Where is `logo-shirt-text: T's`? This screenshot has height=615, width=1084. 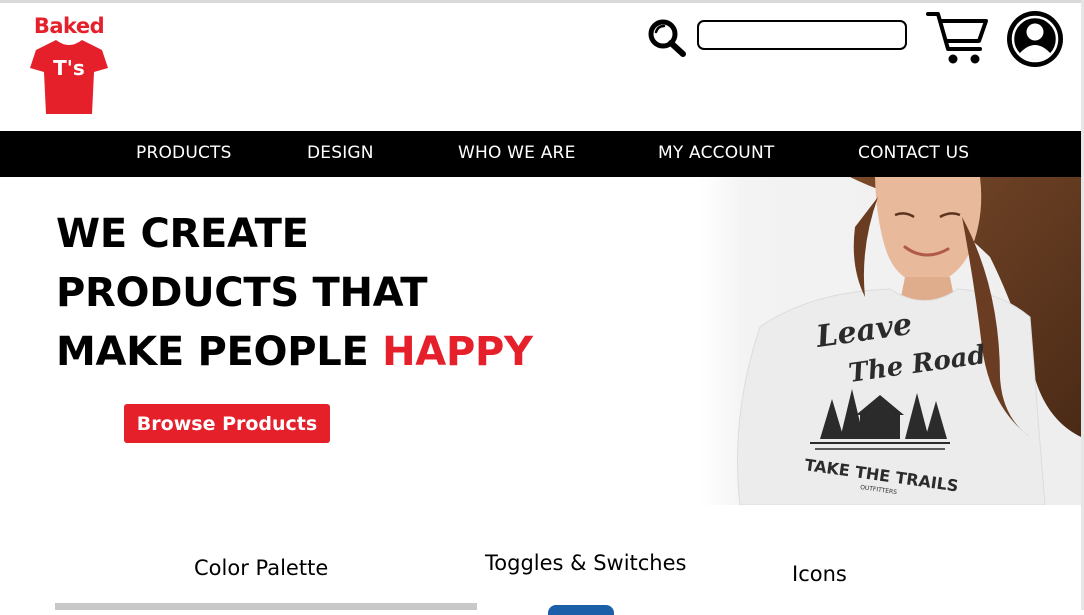 logo-shirt-text: T's is located at coordinates (69, 68).